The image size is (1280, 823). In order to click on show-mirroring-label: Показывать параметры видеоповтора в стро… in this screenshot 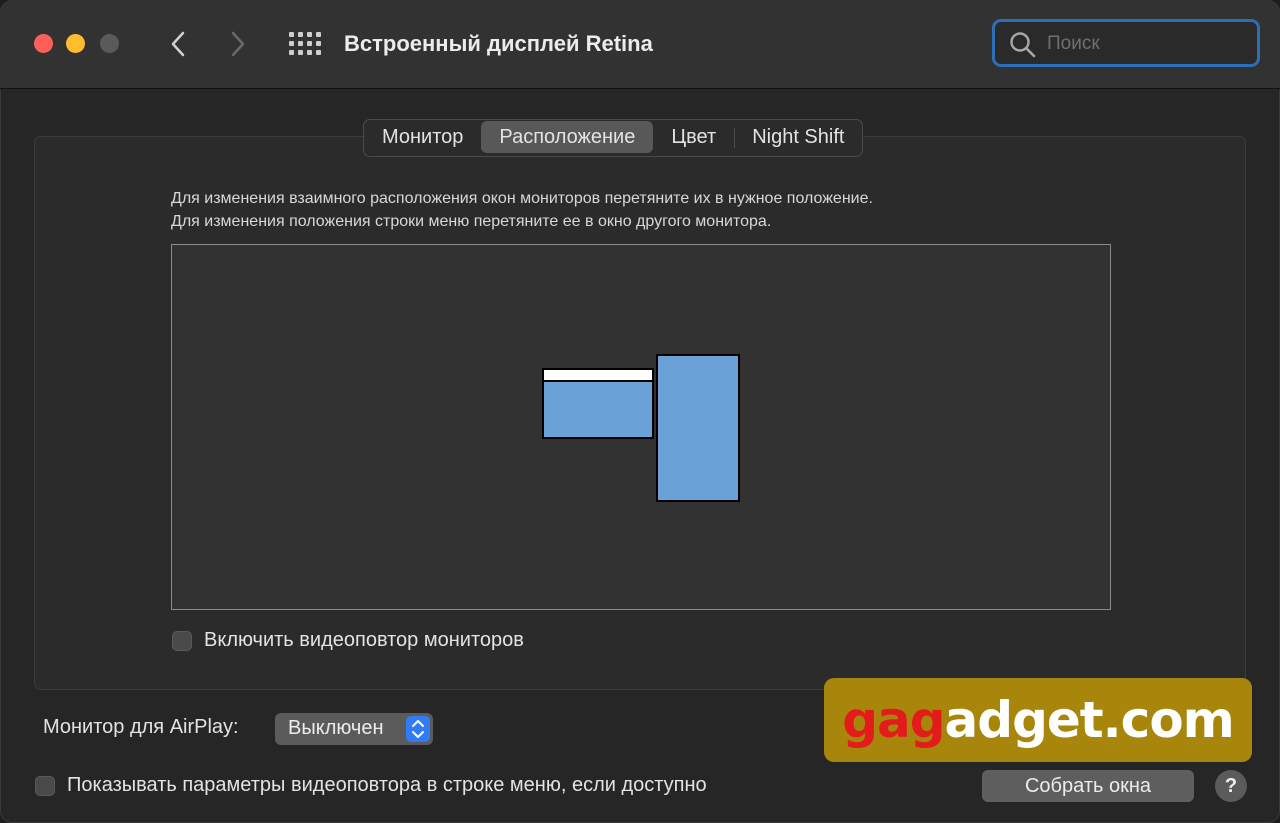, I will do `click(387, 785)`.